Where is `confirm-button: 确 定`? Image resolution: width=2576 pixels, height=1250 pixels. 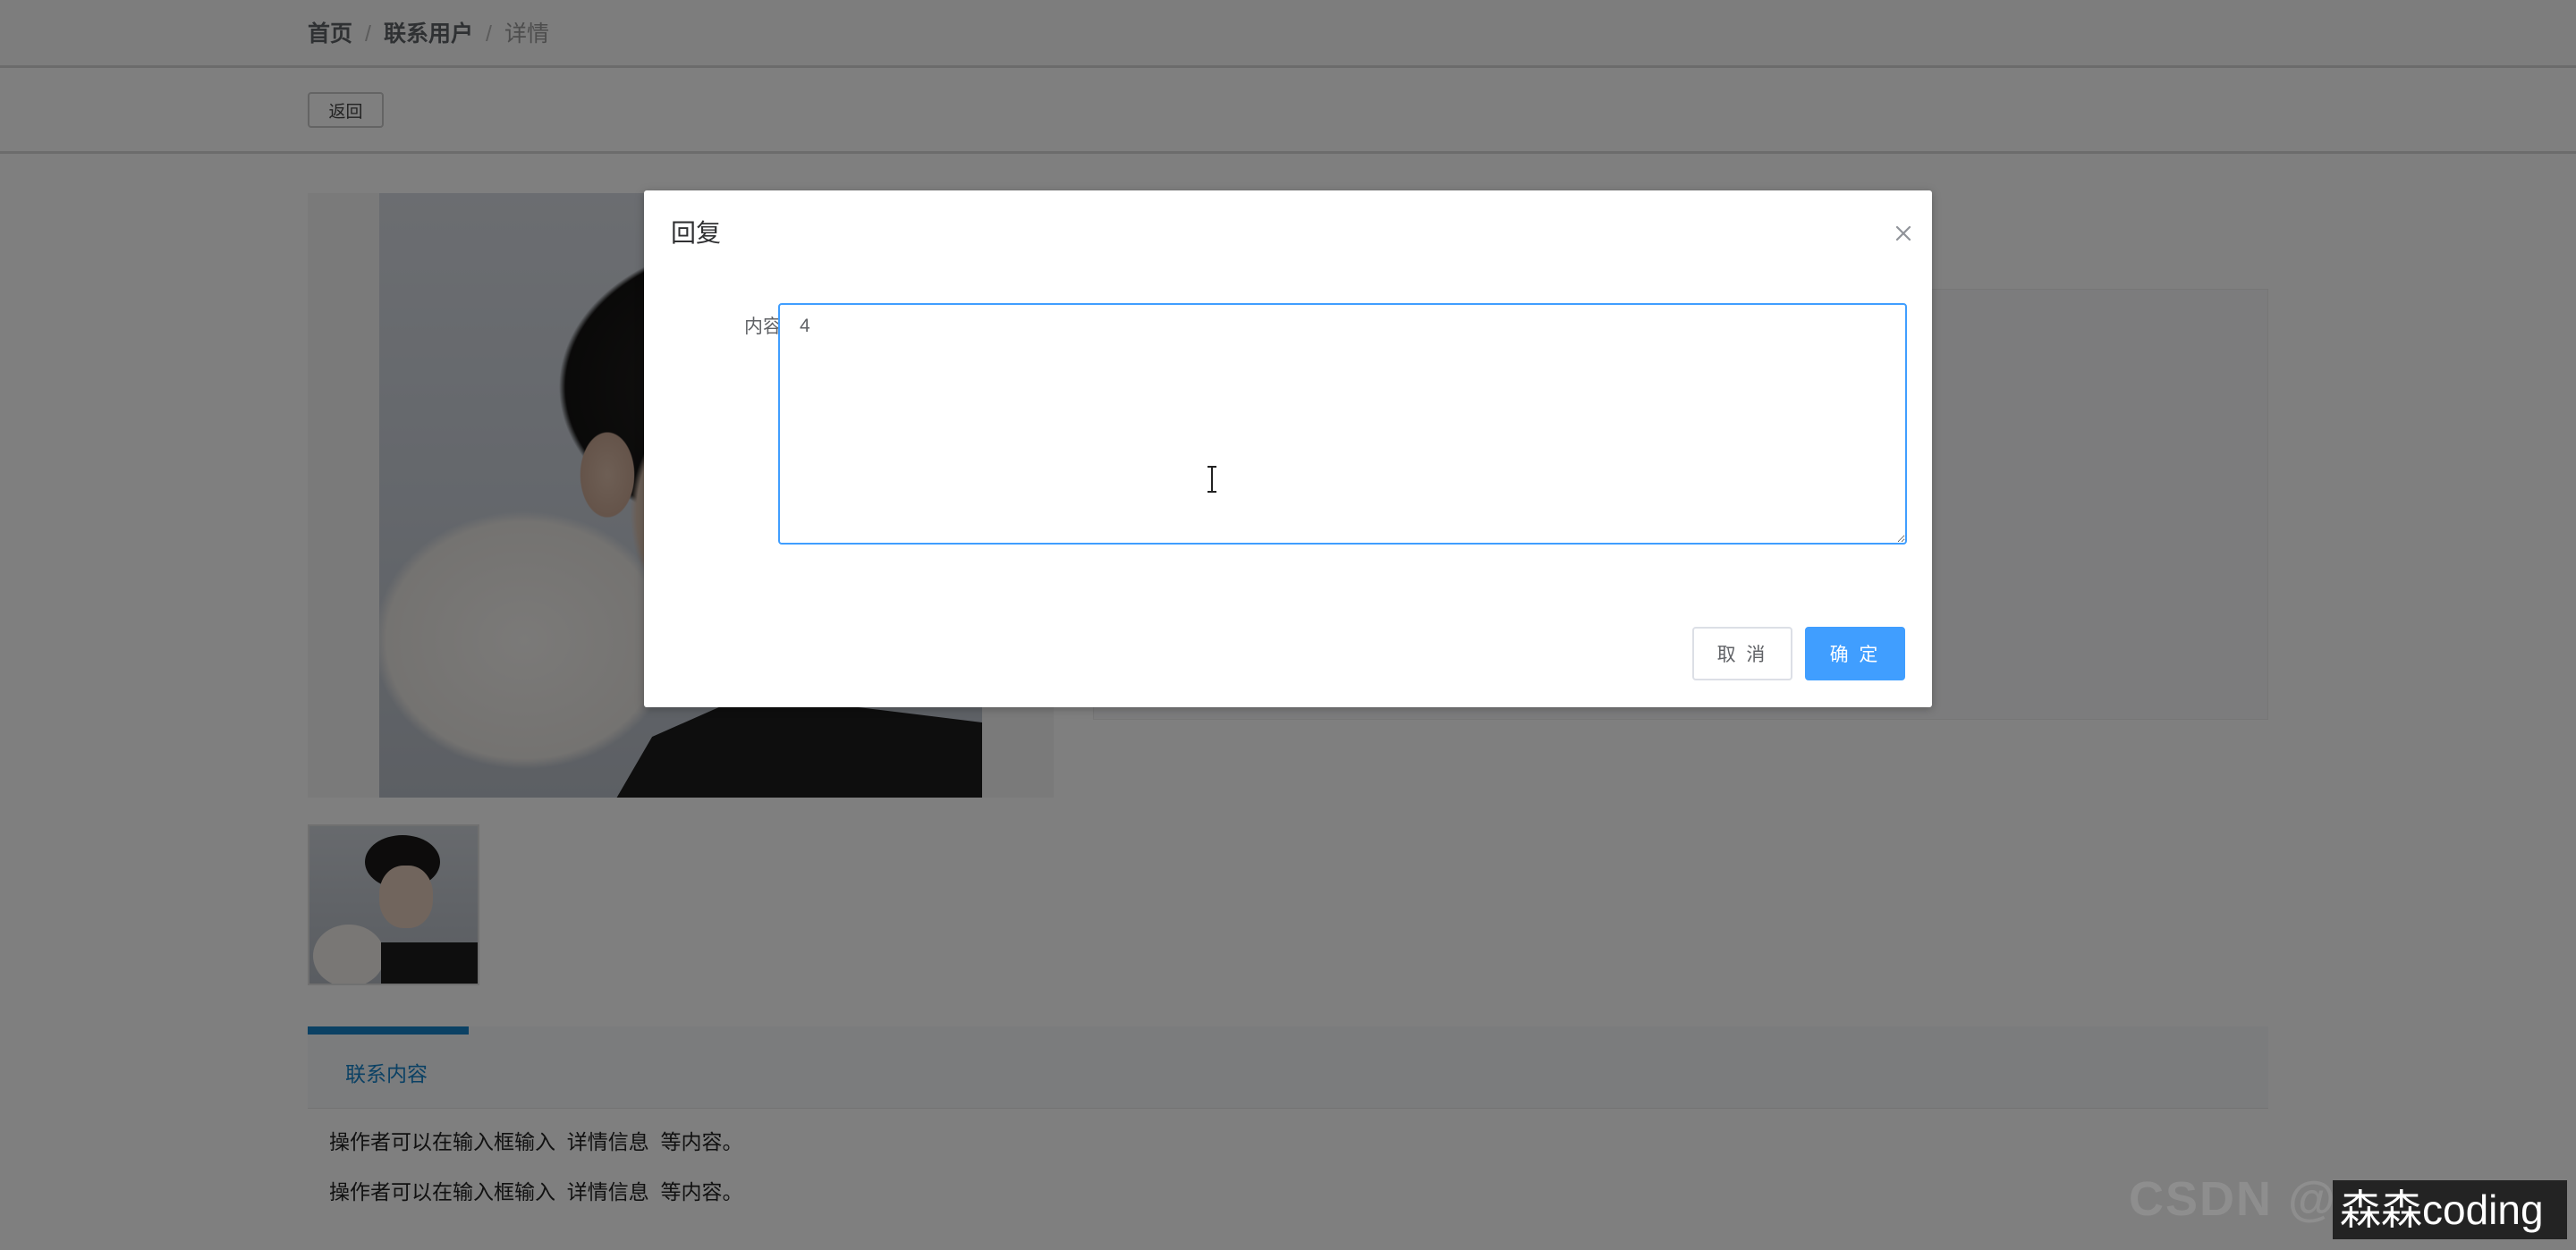
confirm-button: 确 定 is located at coordinates (1855, 653).